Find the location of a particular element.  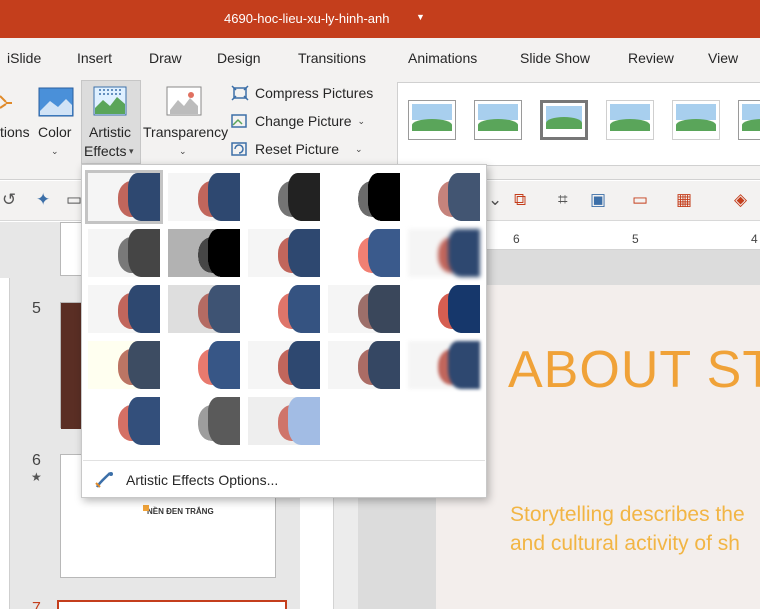

chevron-down-icon: ⌄ is located at coordinates (495, 200).